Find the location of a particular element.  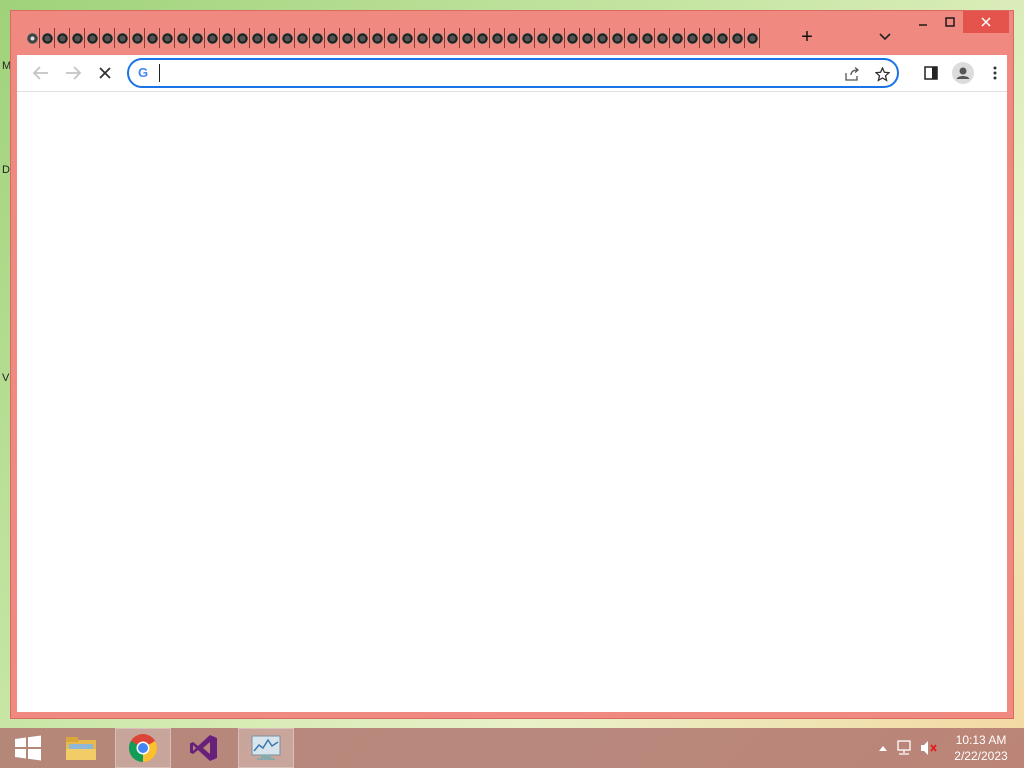

taskbar-file-explorer is located at coordinates (81, 748).